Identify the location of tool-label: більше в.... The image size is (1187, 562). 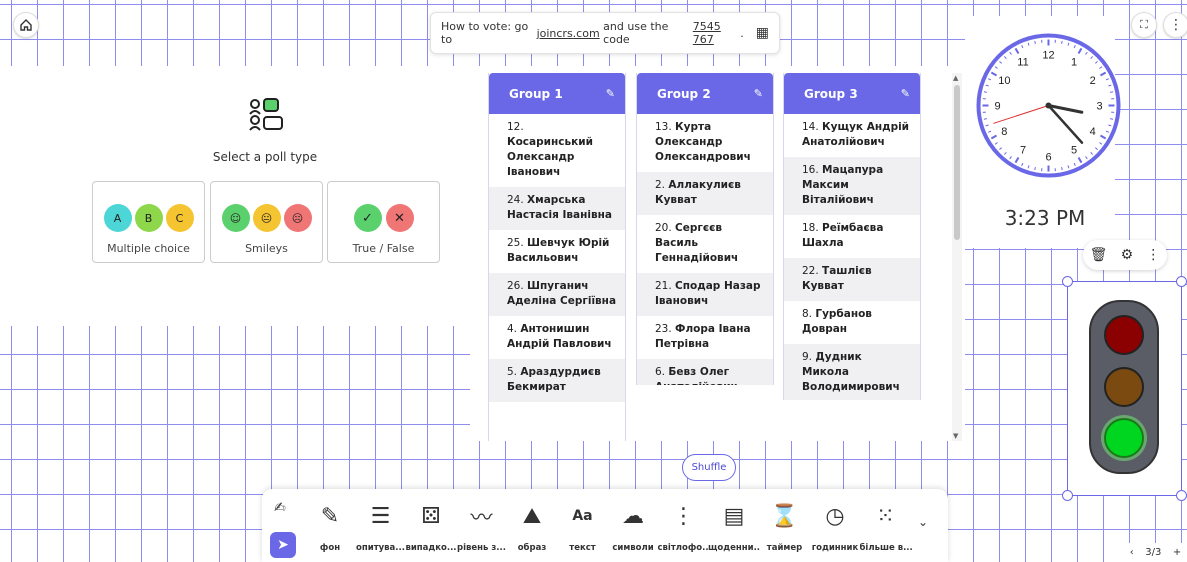
(885, 548).